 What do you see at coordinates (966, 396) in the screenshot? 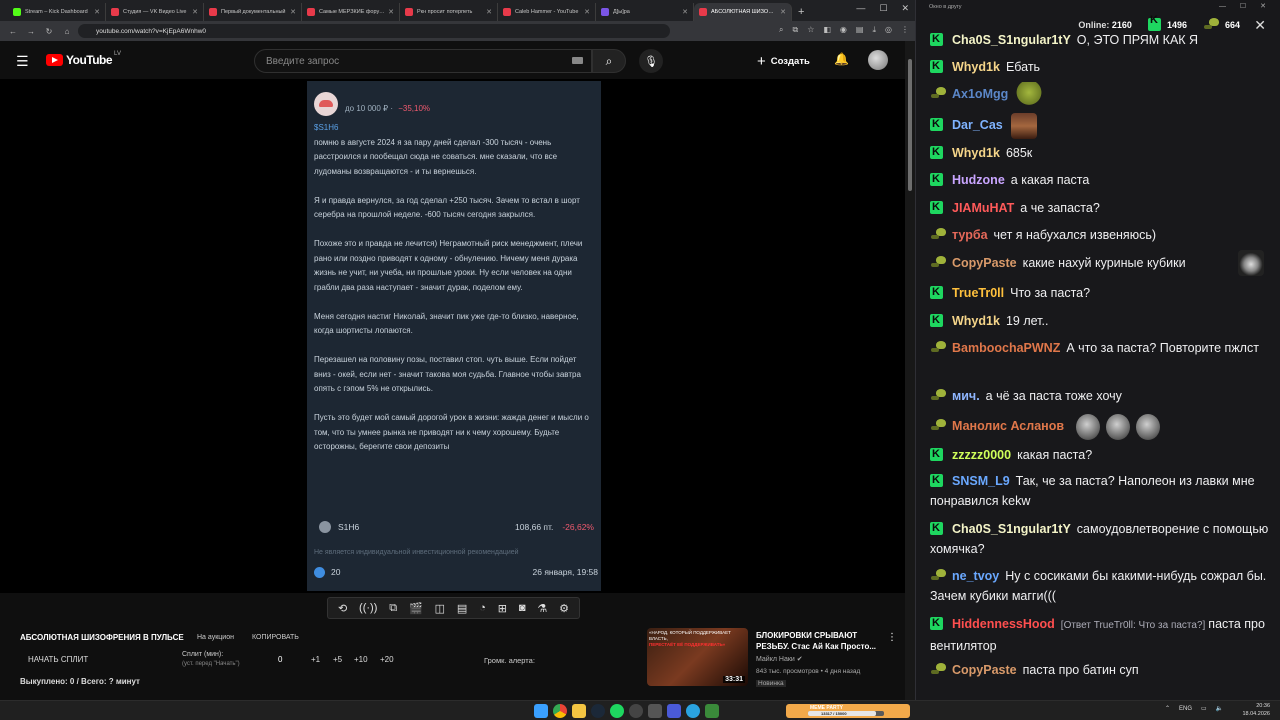
I see `chat-username: мич.` at bounding box center [966, 396].